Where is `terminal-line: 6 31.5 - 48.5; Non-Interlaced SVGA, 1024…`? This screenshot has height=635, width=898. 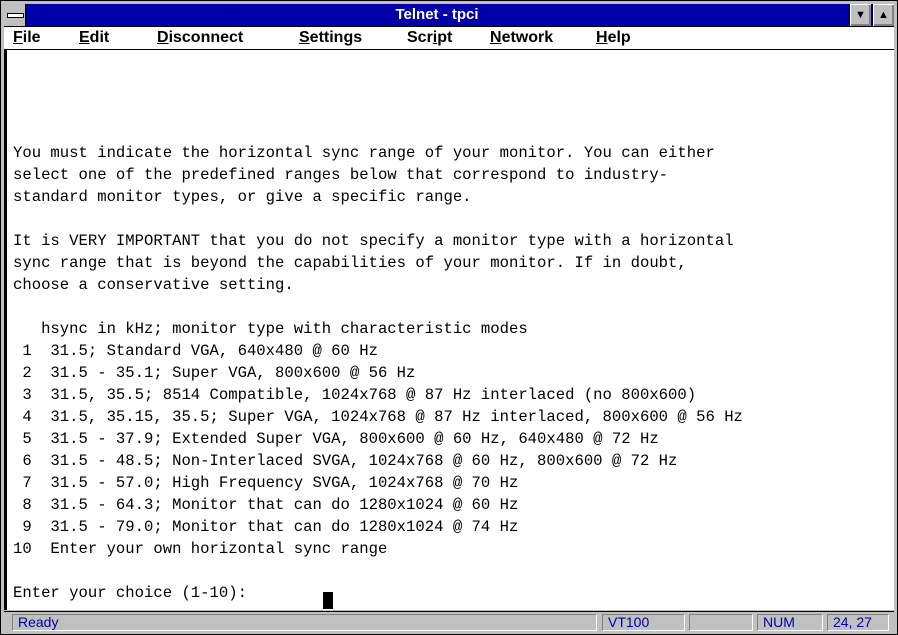
terminal-line: 6 31.5 - 48.5; Non-Interlaced SVGA, 1024… is located at coordinates (345, 461).